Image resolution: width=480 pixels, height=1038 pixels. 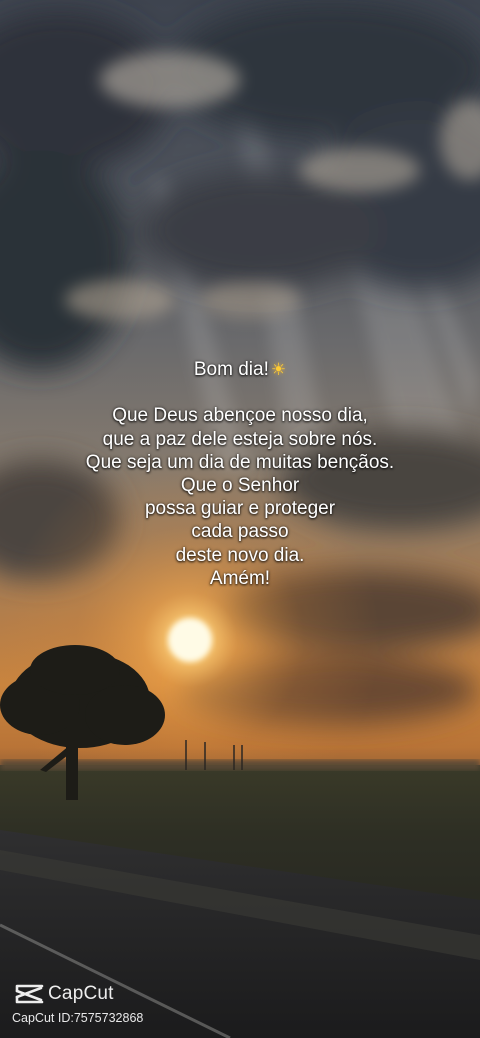 What do you see at coordinates (240, 416) in the screenshot?
I see `message-line-1: Que Deus abençoe nosso dia,` at bounding box center [240, 416].